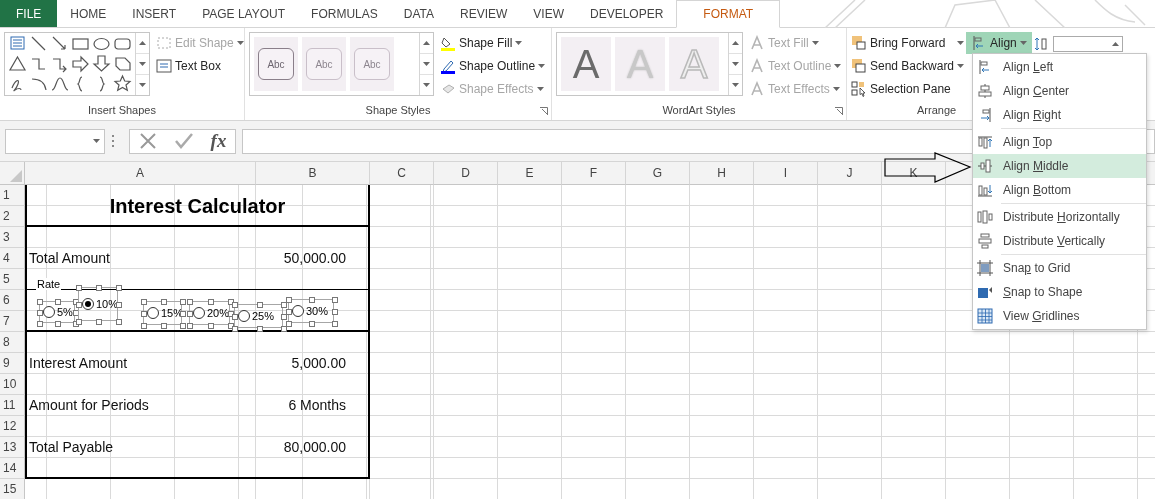 The height and width of the screenshot is (499, 1155). I want to click on selection-pane-button: Selection Pane, so click(908, 89).